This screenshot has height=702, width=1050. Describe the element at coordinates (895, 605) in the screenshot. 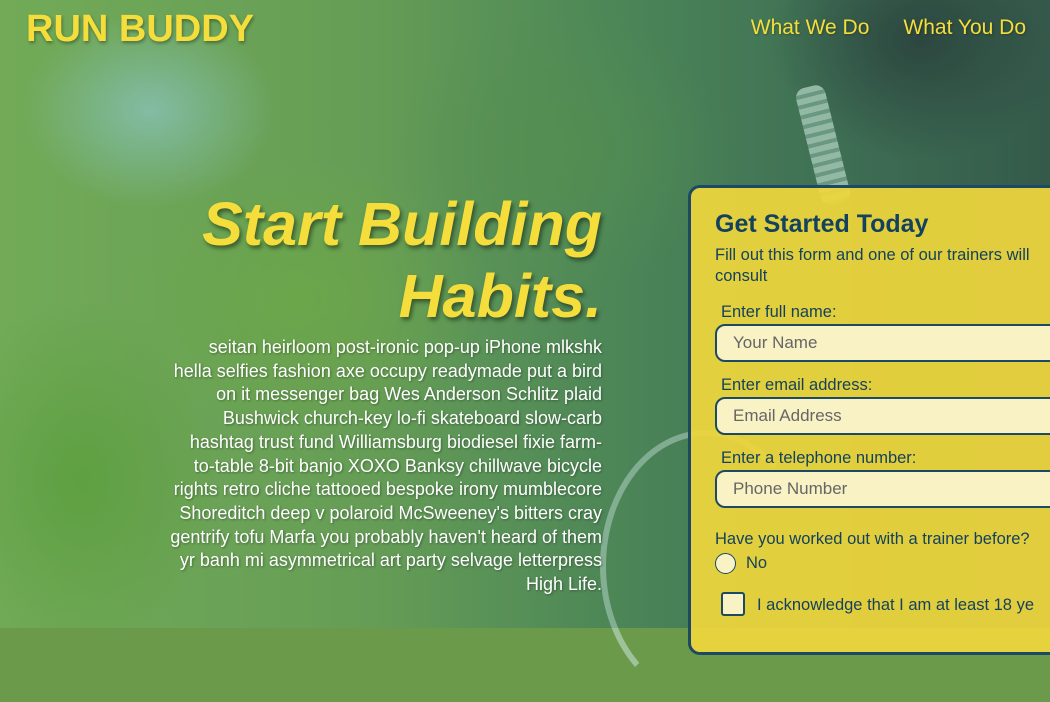

I see `acknowledge-label: I acknowledge that I am at least 18 ye` at that location.